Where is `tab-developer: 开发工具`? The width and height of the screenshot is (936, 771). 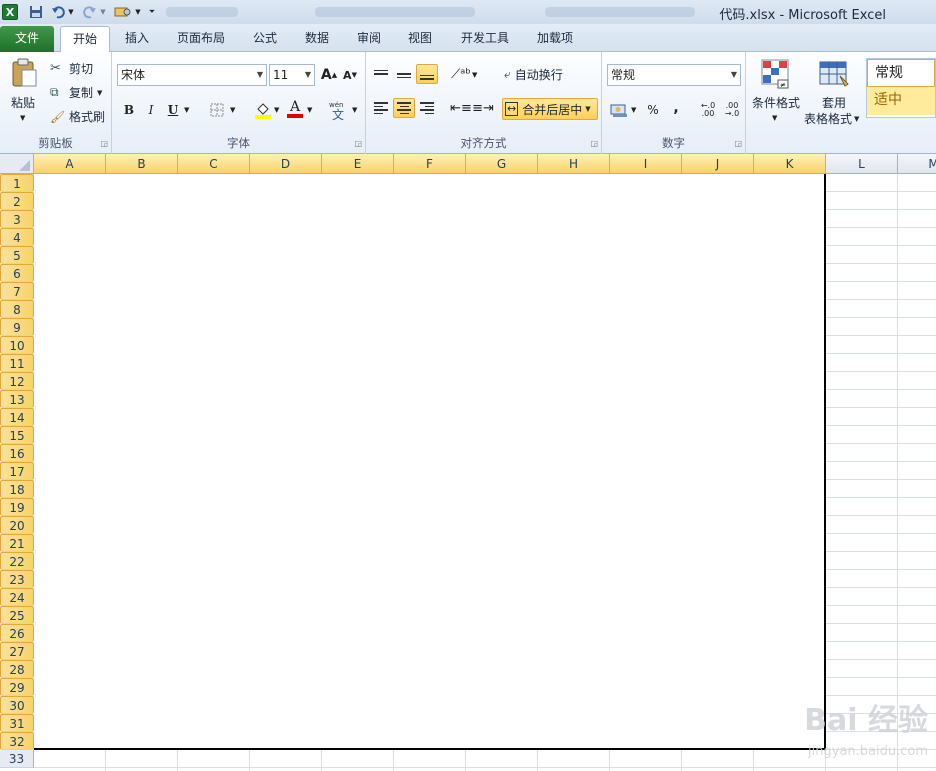 tab-developer: 开发工具 is located at coordinates (485, 39).